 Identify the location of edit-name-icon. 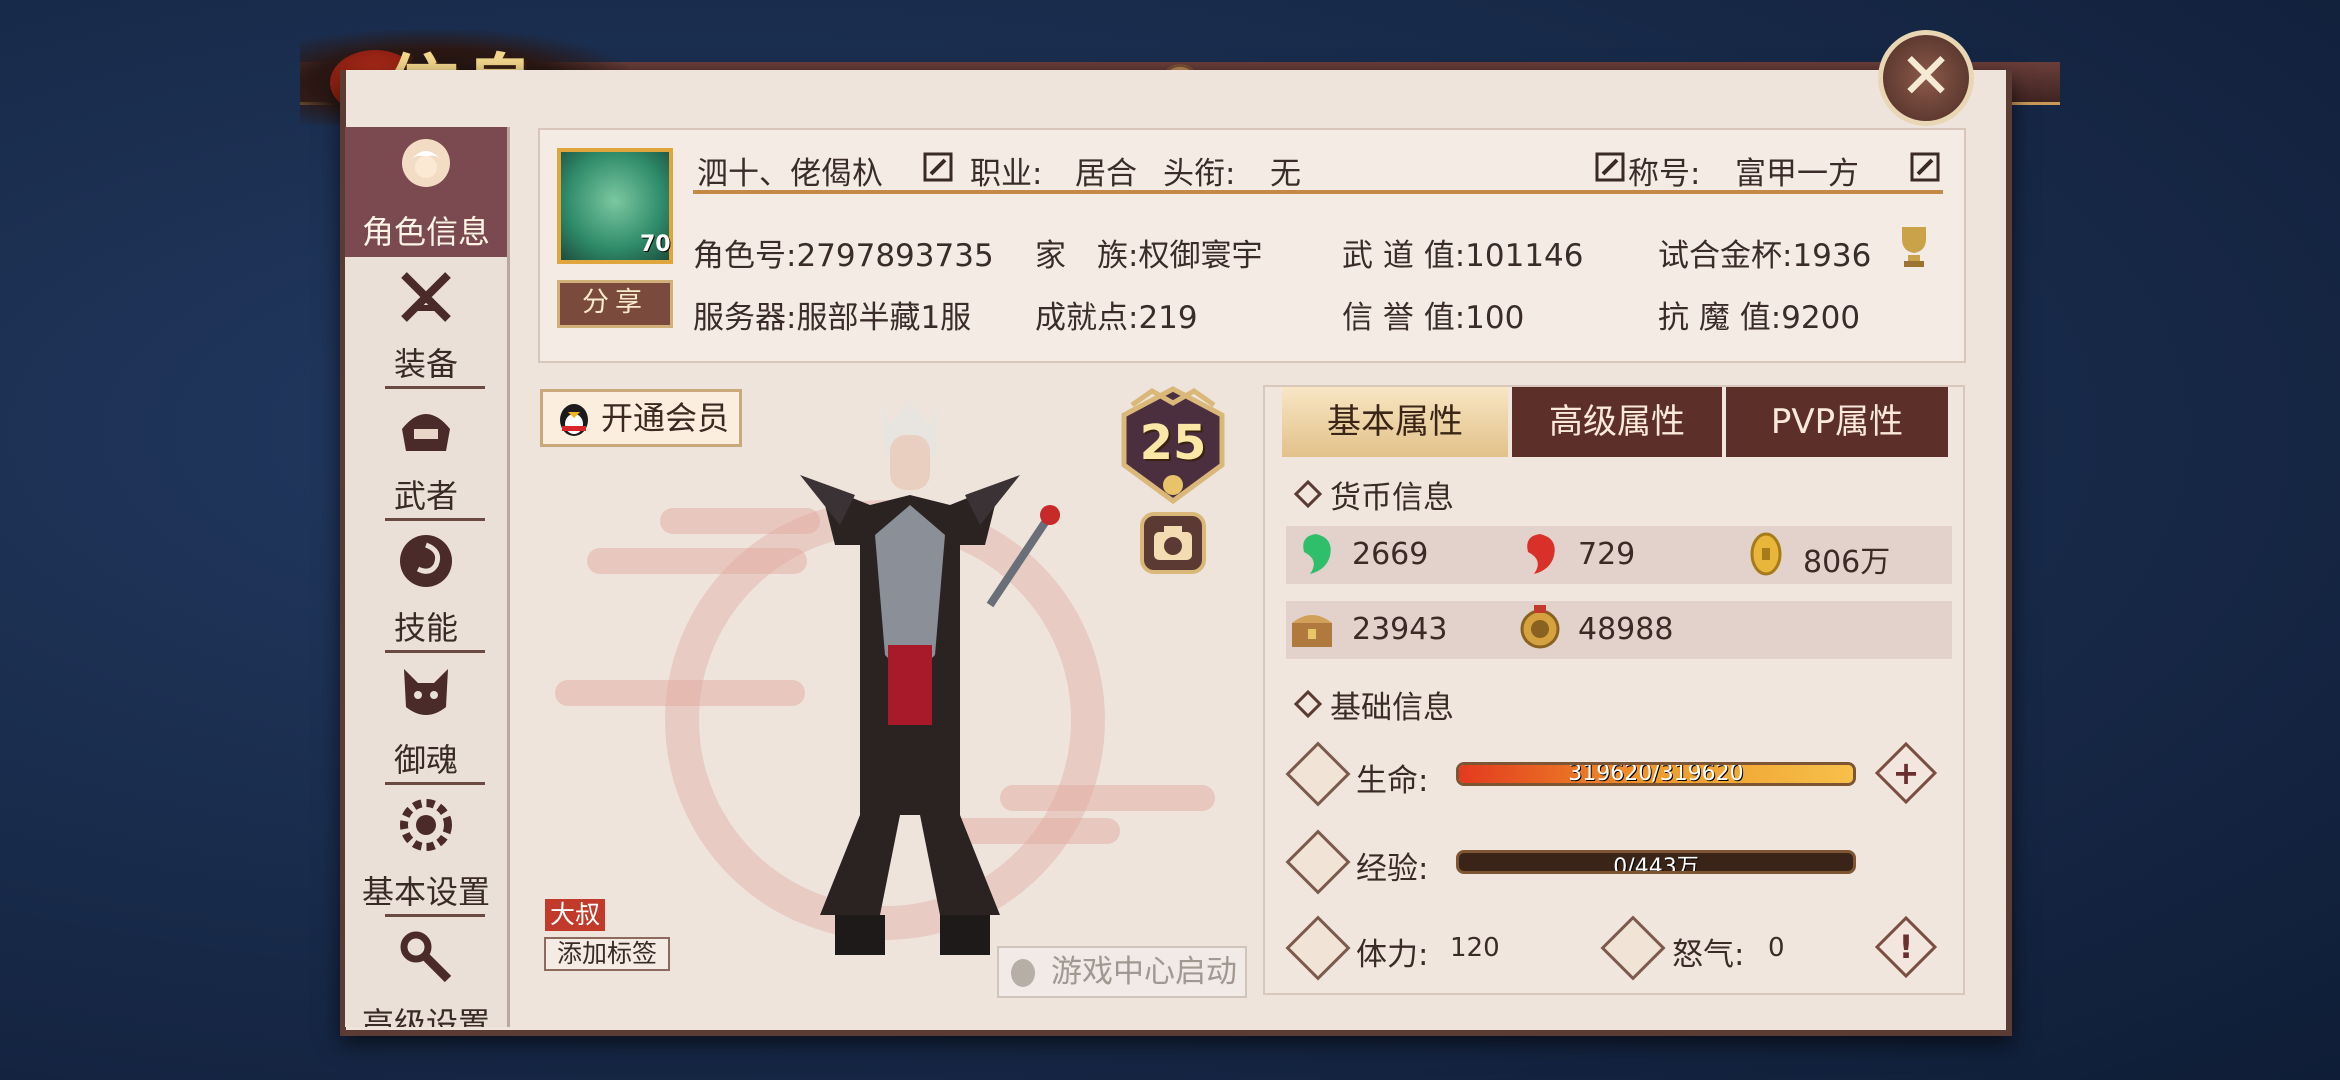
(938, 167).